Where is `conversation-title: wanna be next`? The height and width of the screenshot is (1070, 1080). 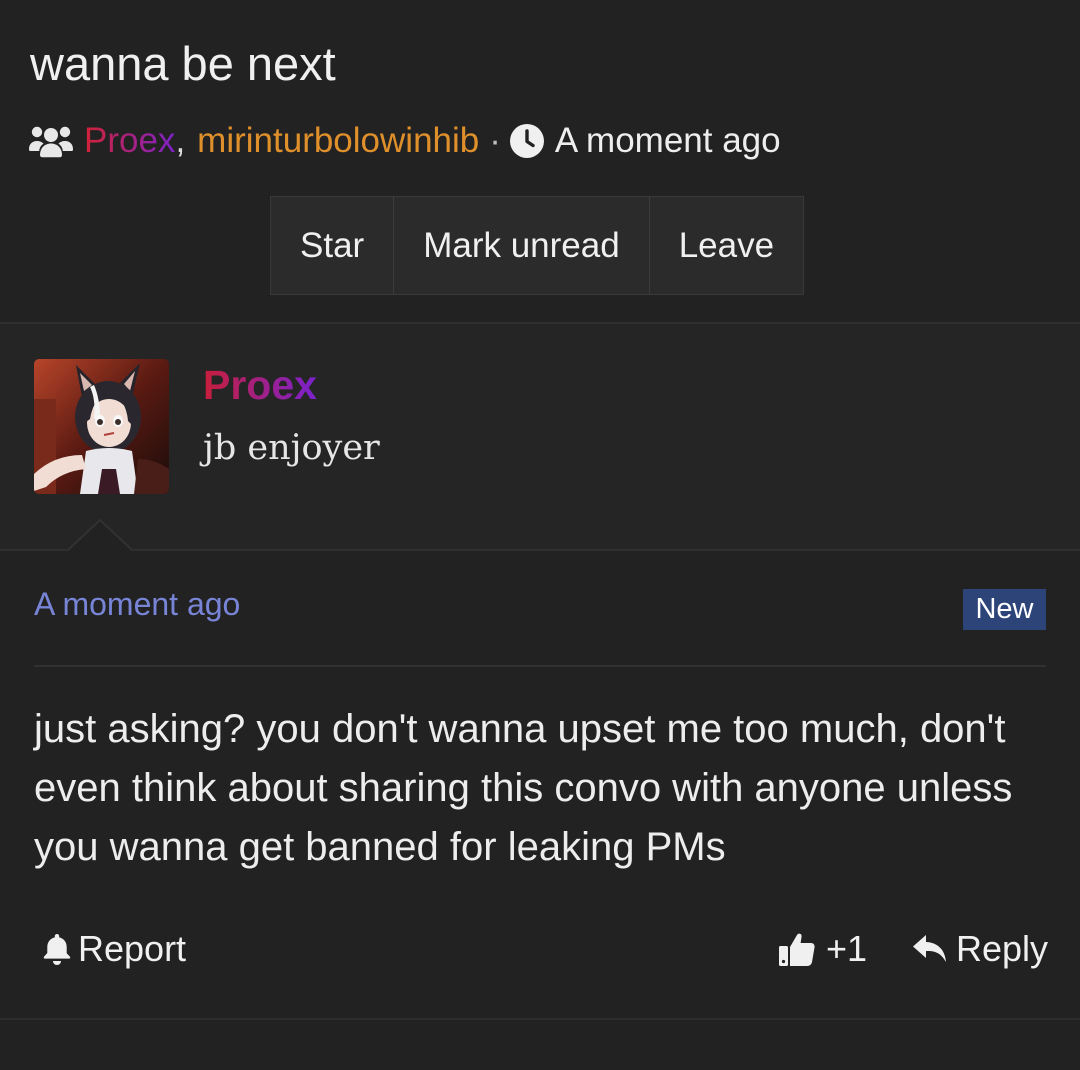
conversation-title: wanna be next is located at coordinates (183, 63).